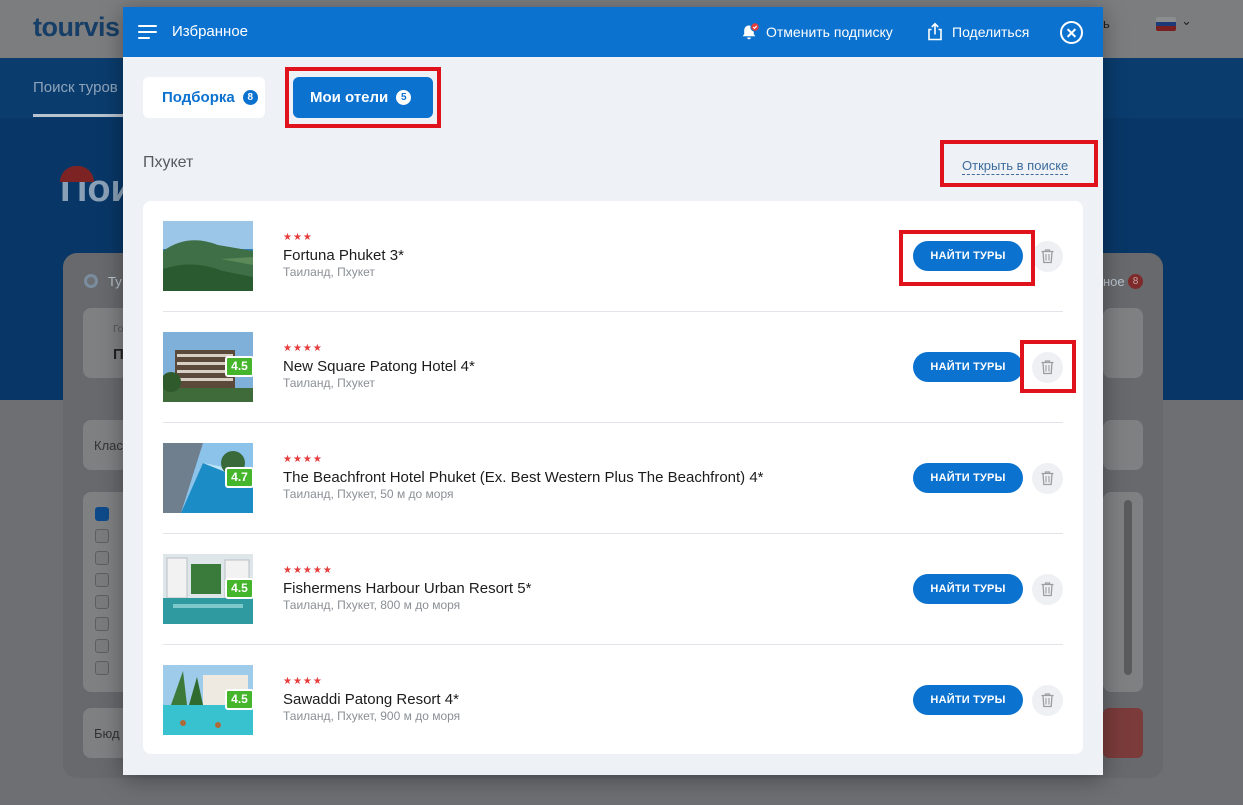 Image resolution: width=1243 pixels, height=805 pixels. I want to click on budget-field: Бюд, so click(105, 733).